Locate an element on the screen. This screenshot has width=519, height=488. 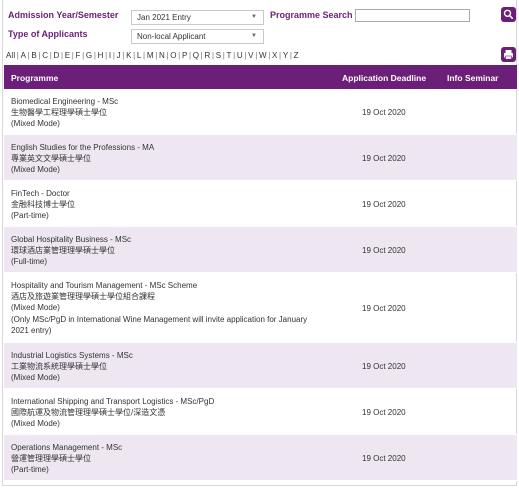
alphabet-link-w: W is located at coordinates (263, 55).